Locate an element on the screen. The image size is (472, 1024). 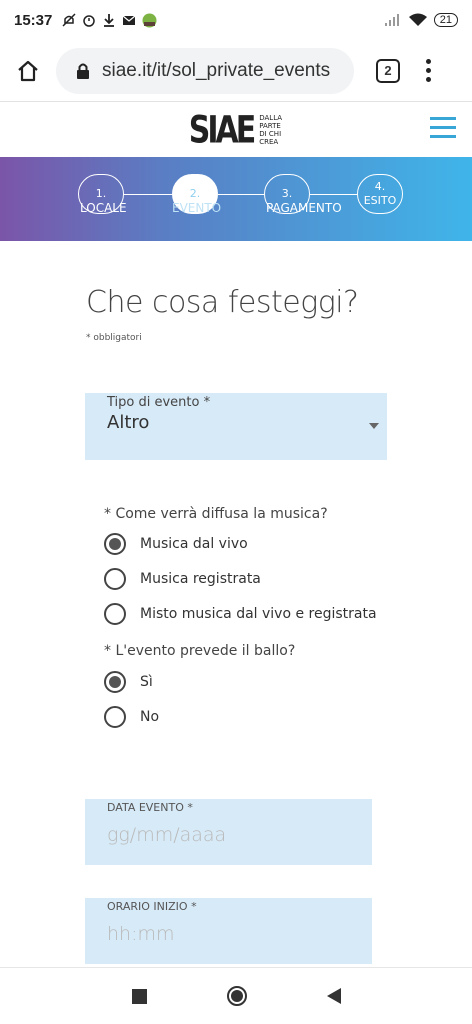
home-nav-button is located at coordinates (236, 996).